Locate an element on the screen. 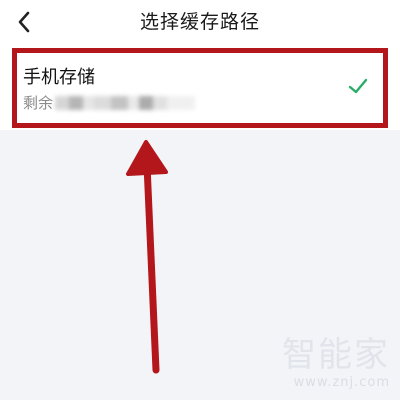  page-title: 选择缓存路径 is located at coordinates (199, 22).